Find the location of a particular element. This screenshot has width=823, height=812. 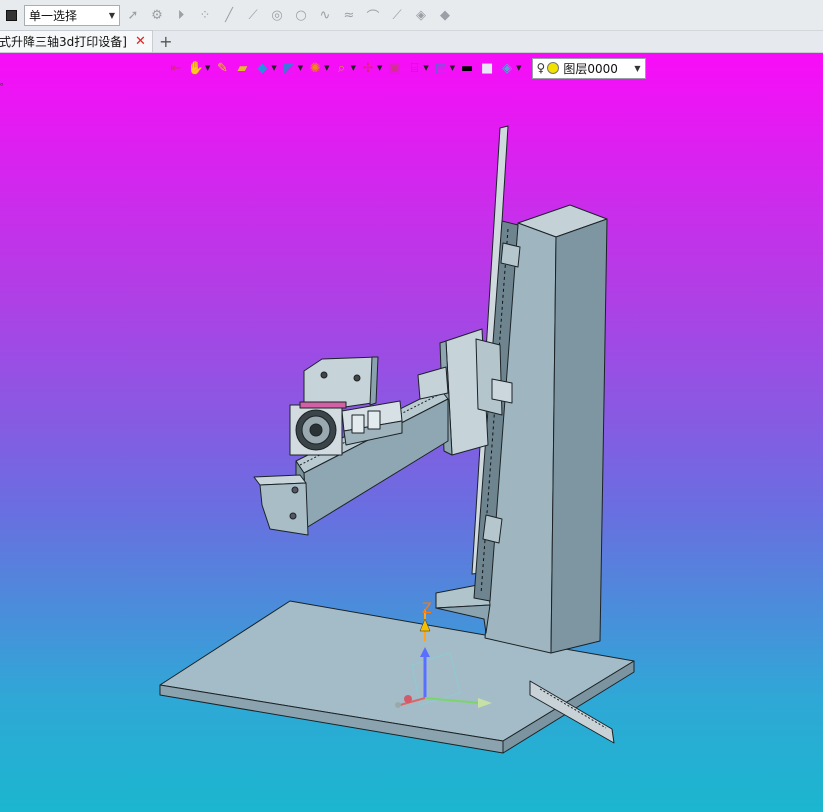

layer-dropdown: ♀ 图层0000 ▼ is located at coordinates (588, 68).